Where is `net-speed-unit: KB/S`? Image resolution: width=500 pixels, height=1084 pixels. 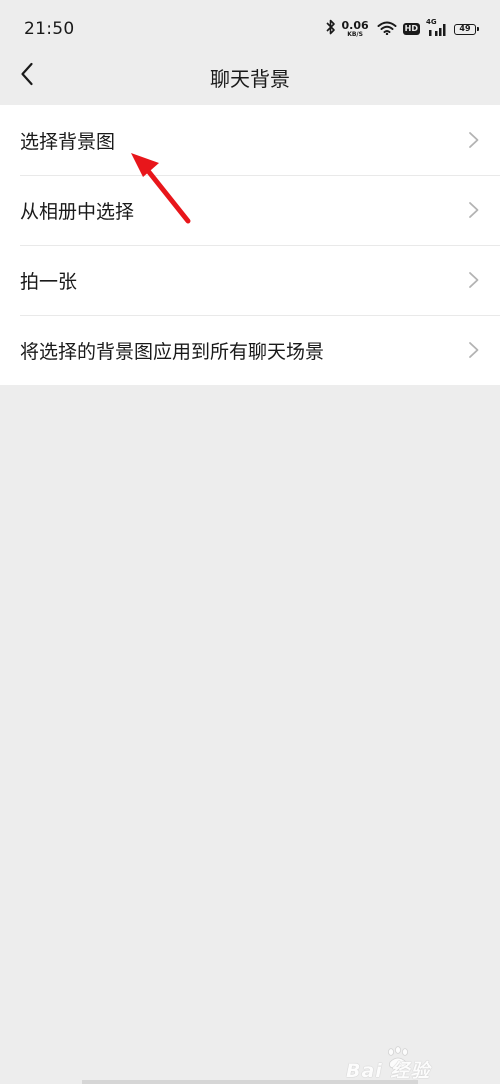
net-speed-unit: KB/S is located at coordinates (355, 34).